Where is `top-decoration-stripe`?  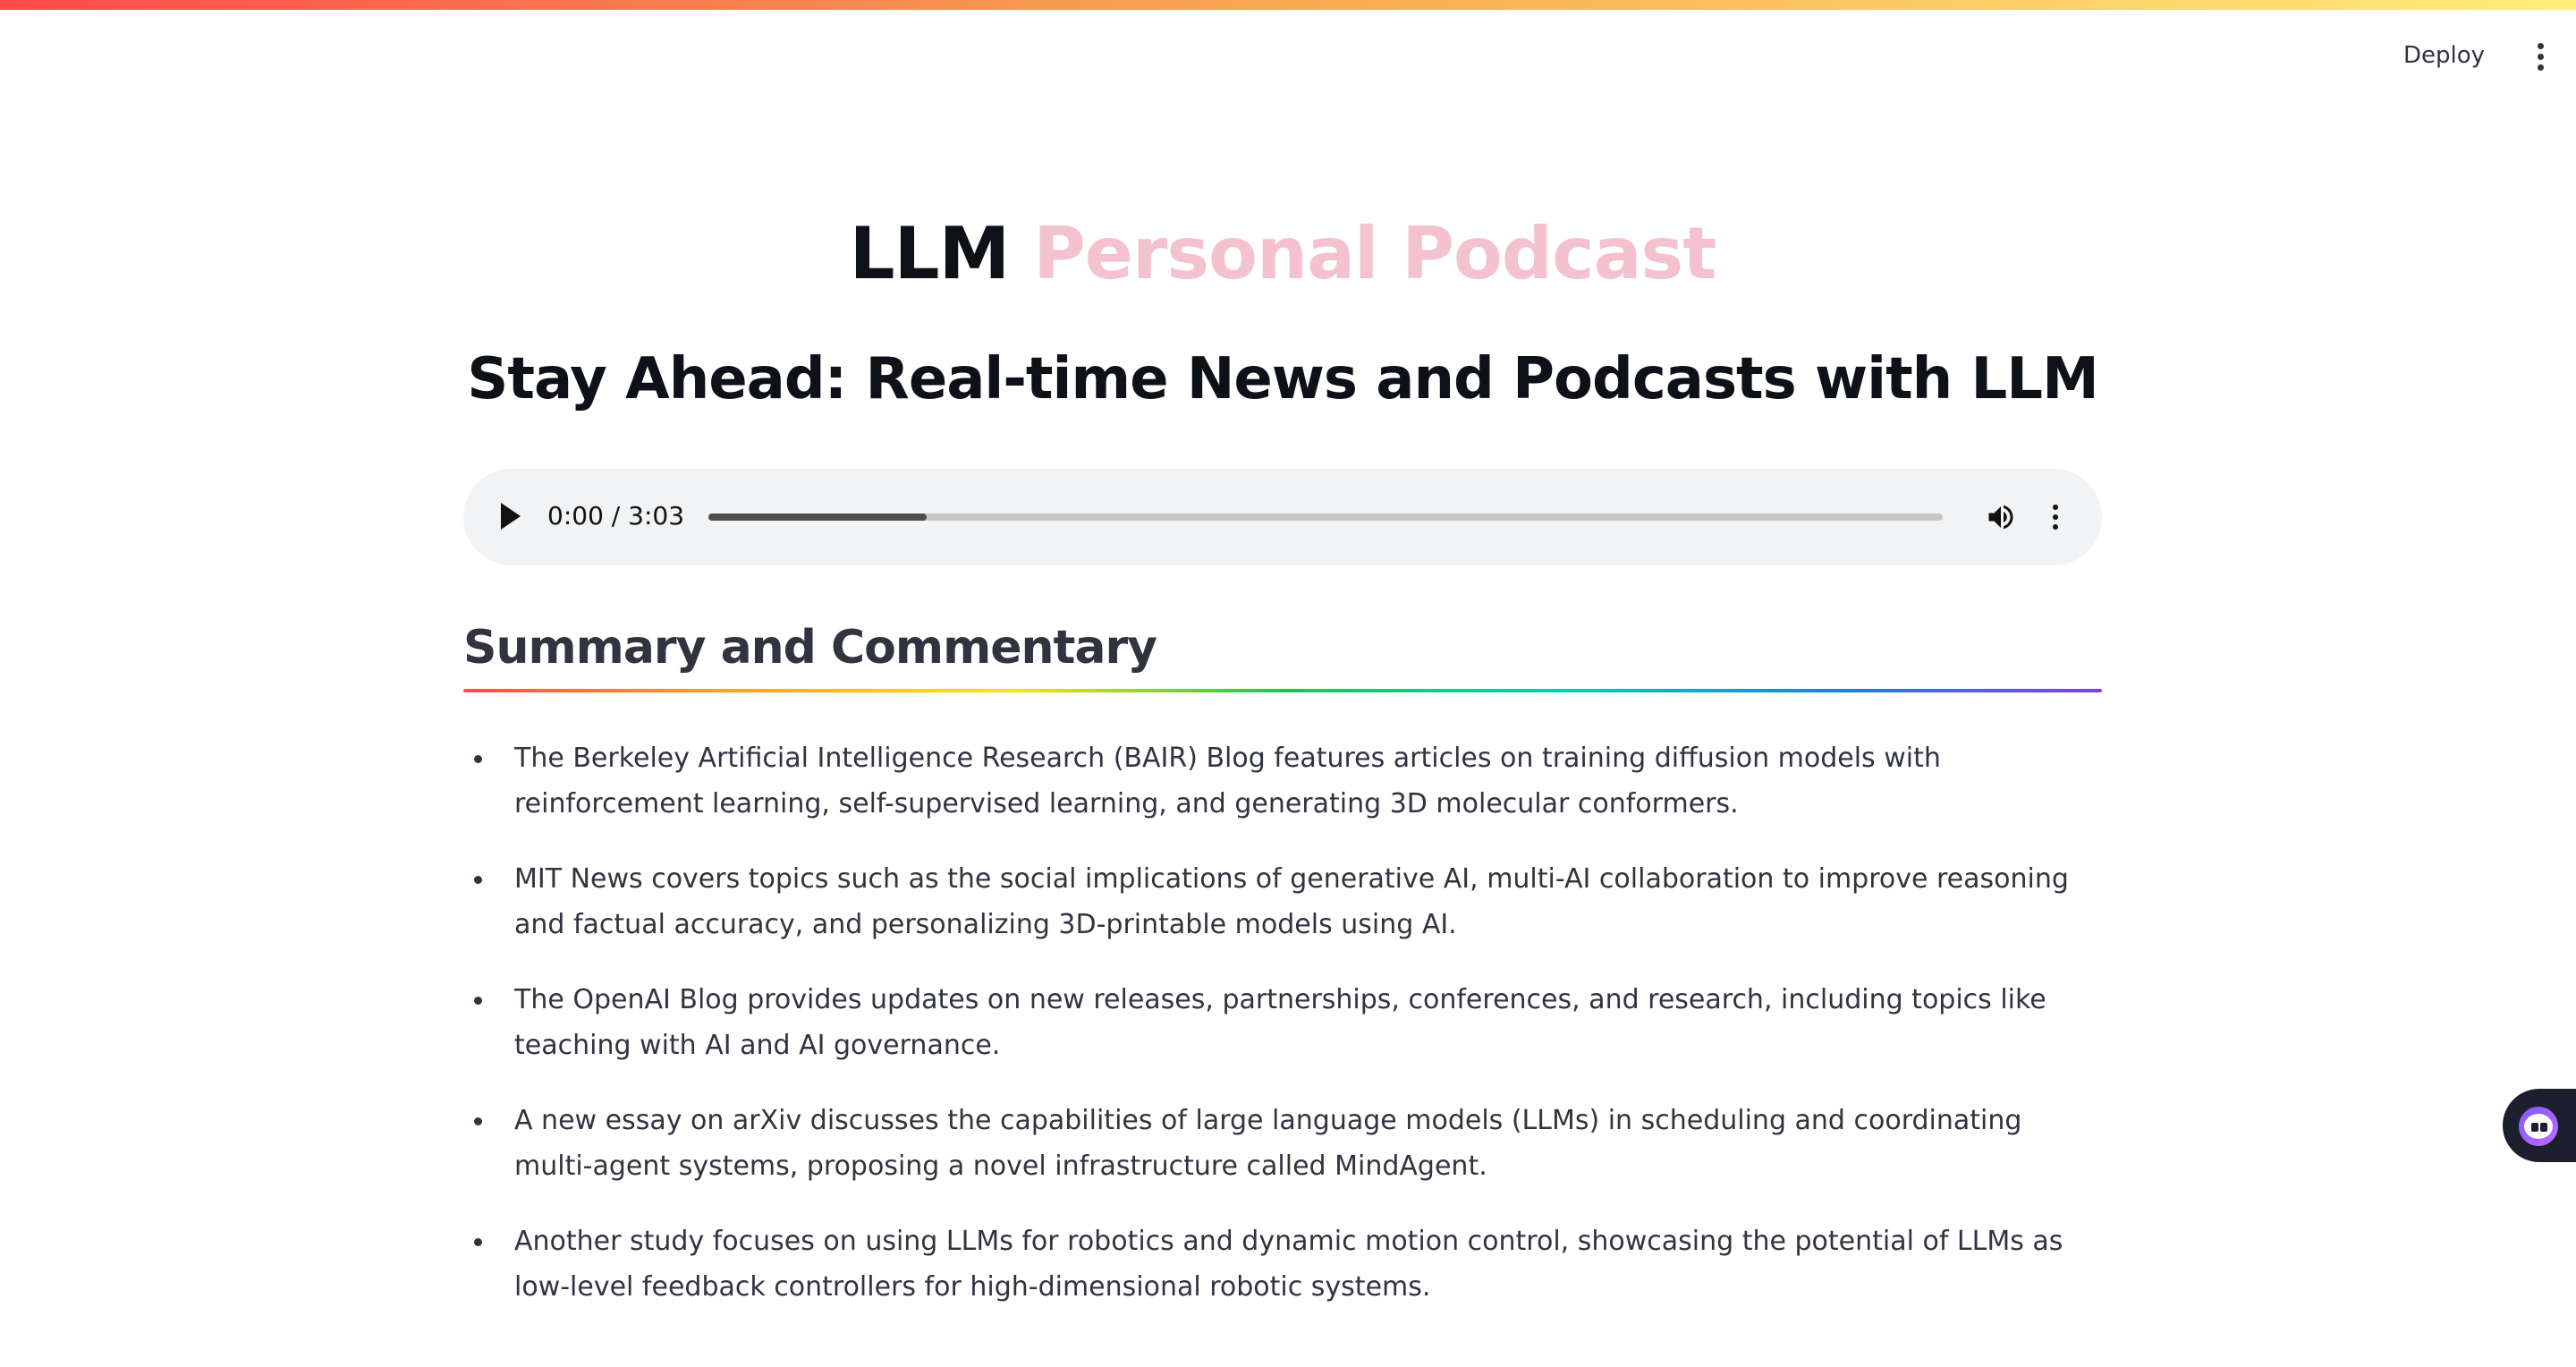
top-decoration-stripe is located at coordinates (1288, 5).